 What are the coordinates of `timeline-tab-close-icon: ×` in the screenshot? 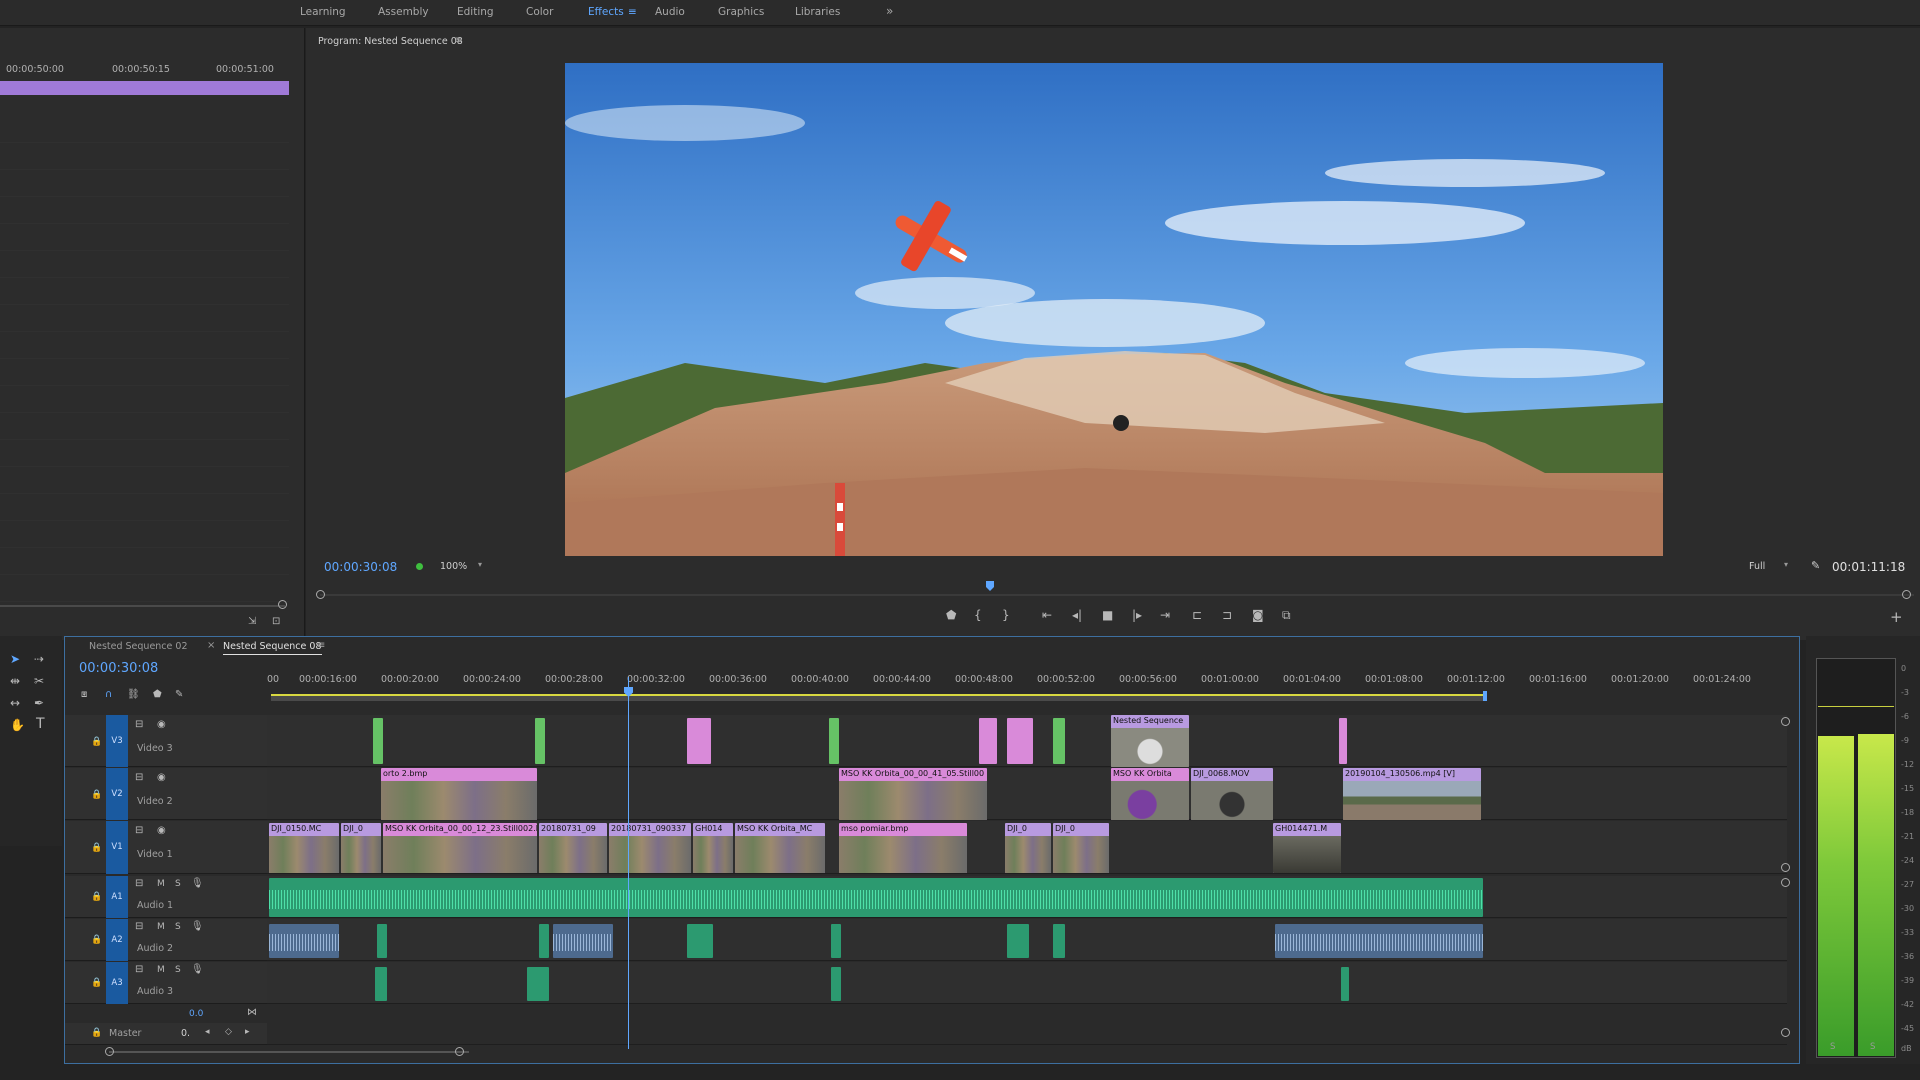 It's located at (211, 645).